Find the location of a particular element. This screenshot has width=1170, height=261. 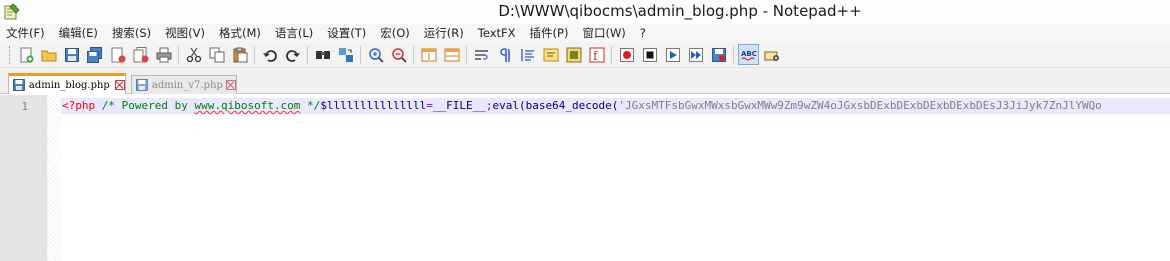

menu-item: 设置(T) is located at coordinates (346, 33).